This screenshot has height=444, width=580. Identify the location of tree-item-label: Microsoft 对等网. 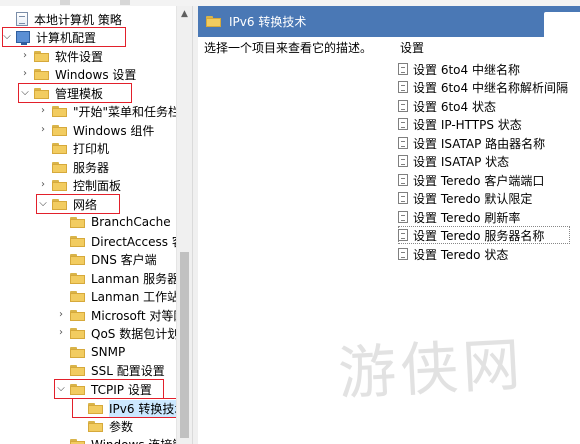
(138, 315).